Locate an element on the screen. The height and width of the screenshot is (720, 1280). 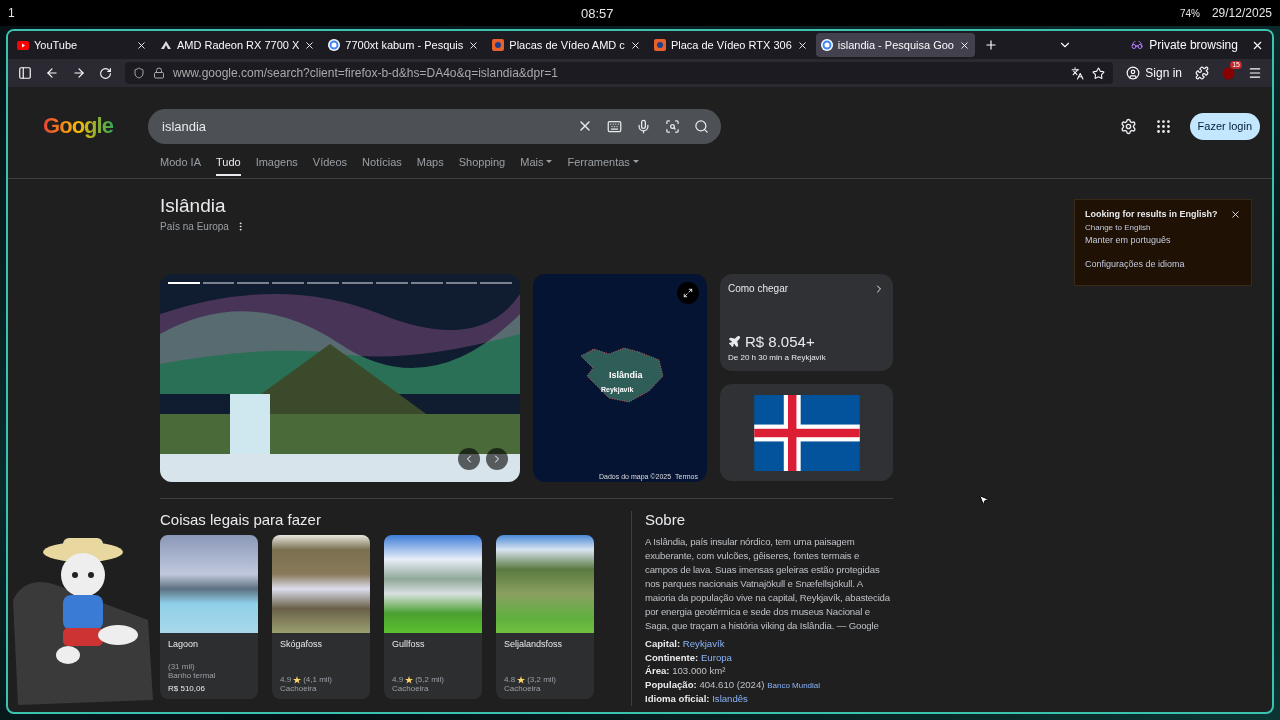
search-input: islandia is located at coordinates (361, 126).